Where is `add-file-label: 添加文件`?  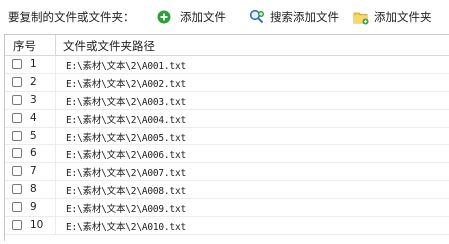
add-file-label: 添加文件 is located at coordinates (203, 17).